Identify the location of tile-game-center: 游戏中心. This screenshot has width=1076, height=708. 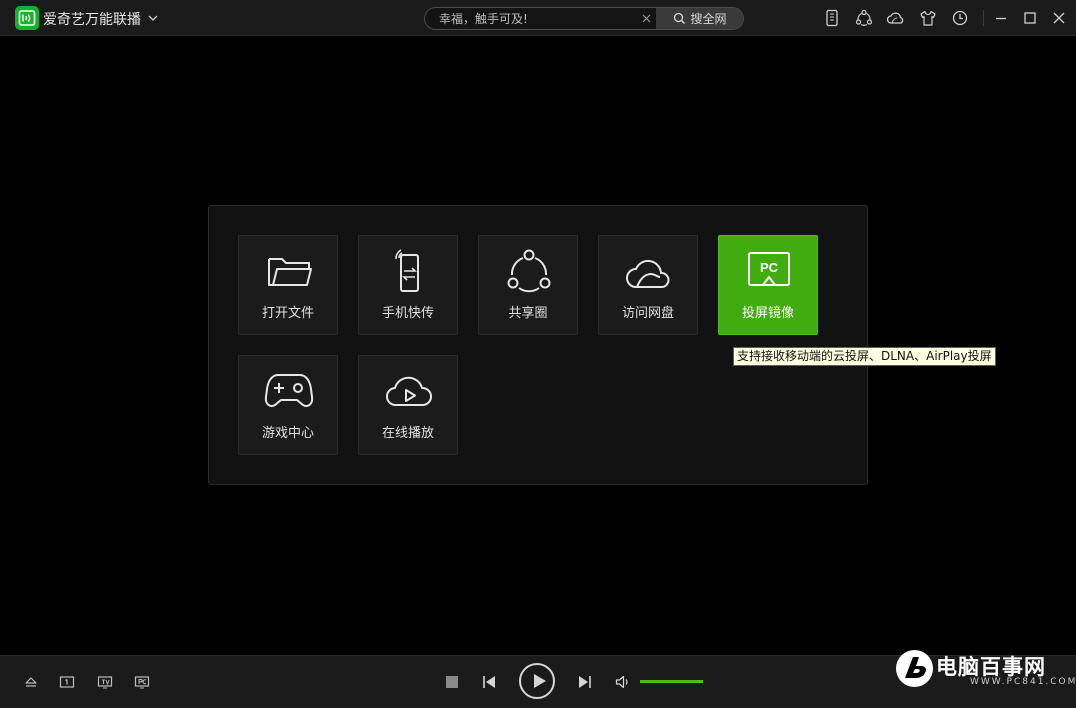
(288, 405).